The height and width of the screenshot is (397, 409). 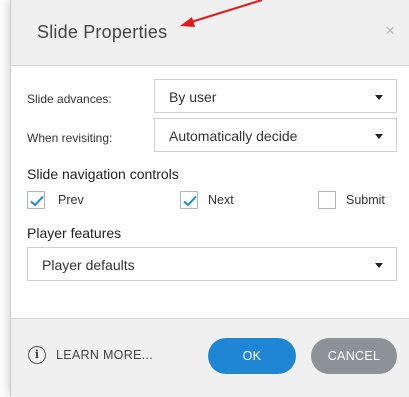 What do you see at coordinates (193, 97) in the screenshot?
I see `slide-advances-value: By user` at bounding box center [193, 97].